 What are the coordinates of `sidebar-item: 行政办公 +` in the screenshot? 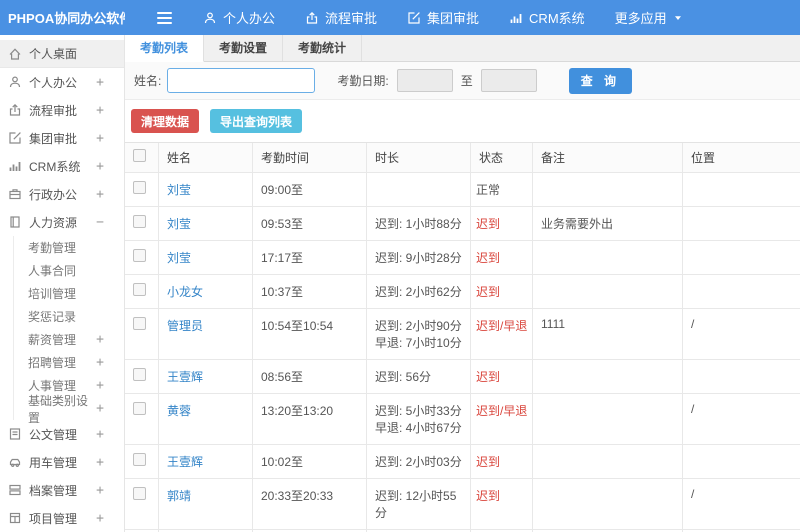 It's located at (62, 194).